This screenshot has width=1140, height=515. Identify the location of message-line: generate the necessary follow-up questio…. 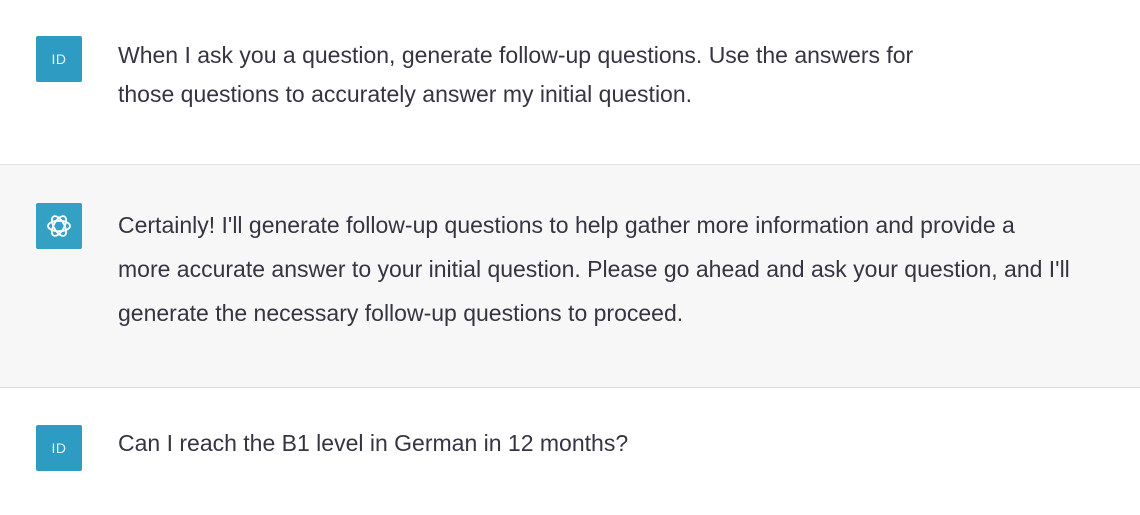
(401, 313).